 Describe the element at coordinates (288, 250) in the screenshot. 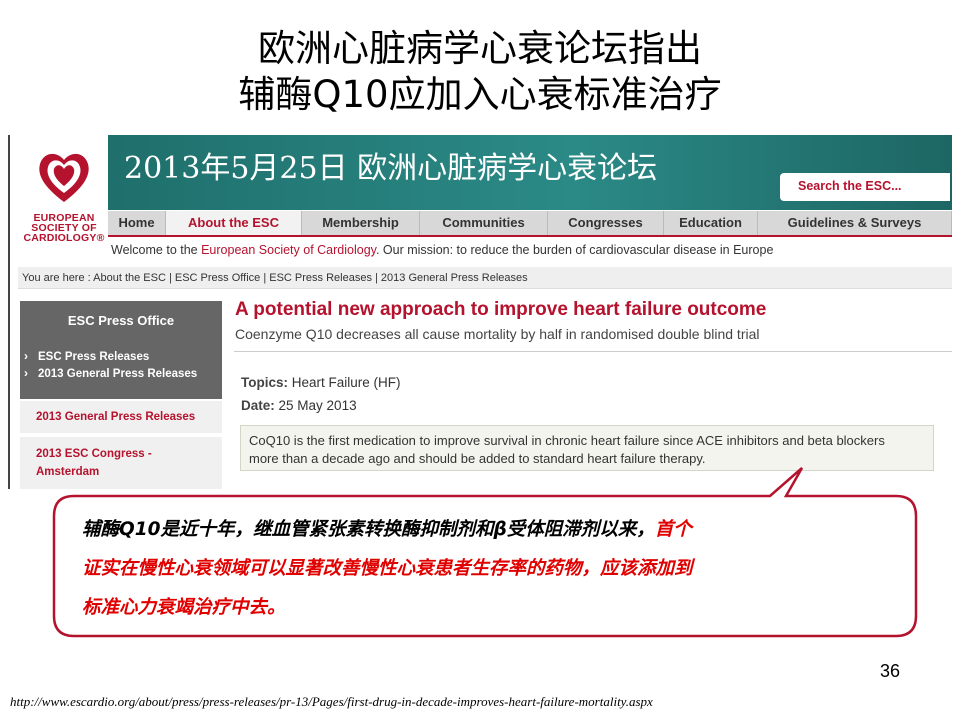

I see `esc-link: European Society of Cardiology` at that location.